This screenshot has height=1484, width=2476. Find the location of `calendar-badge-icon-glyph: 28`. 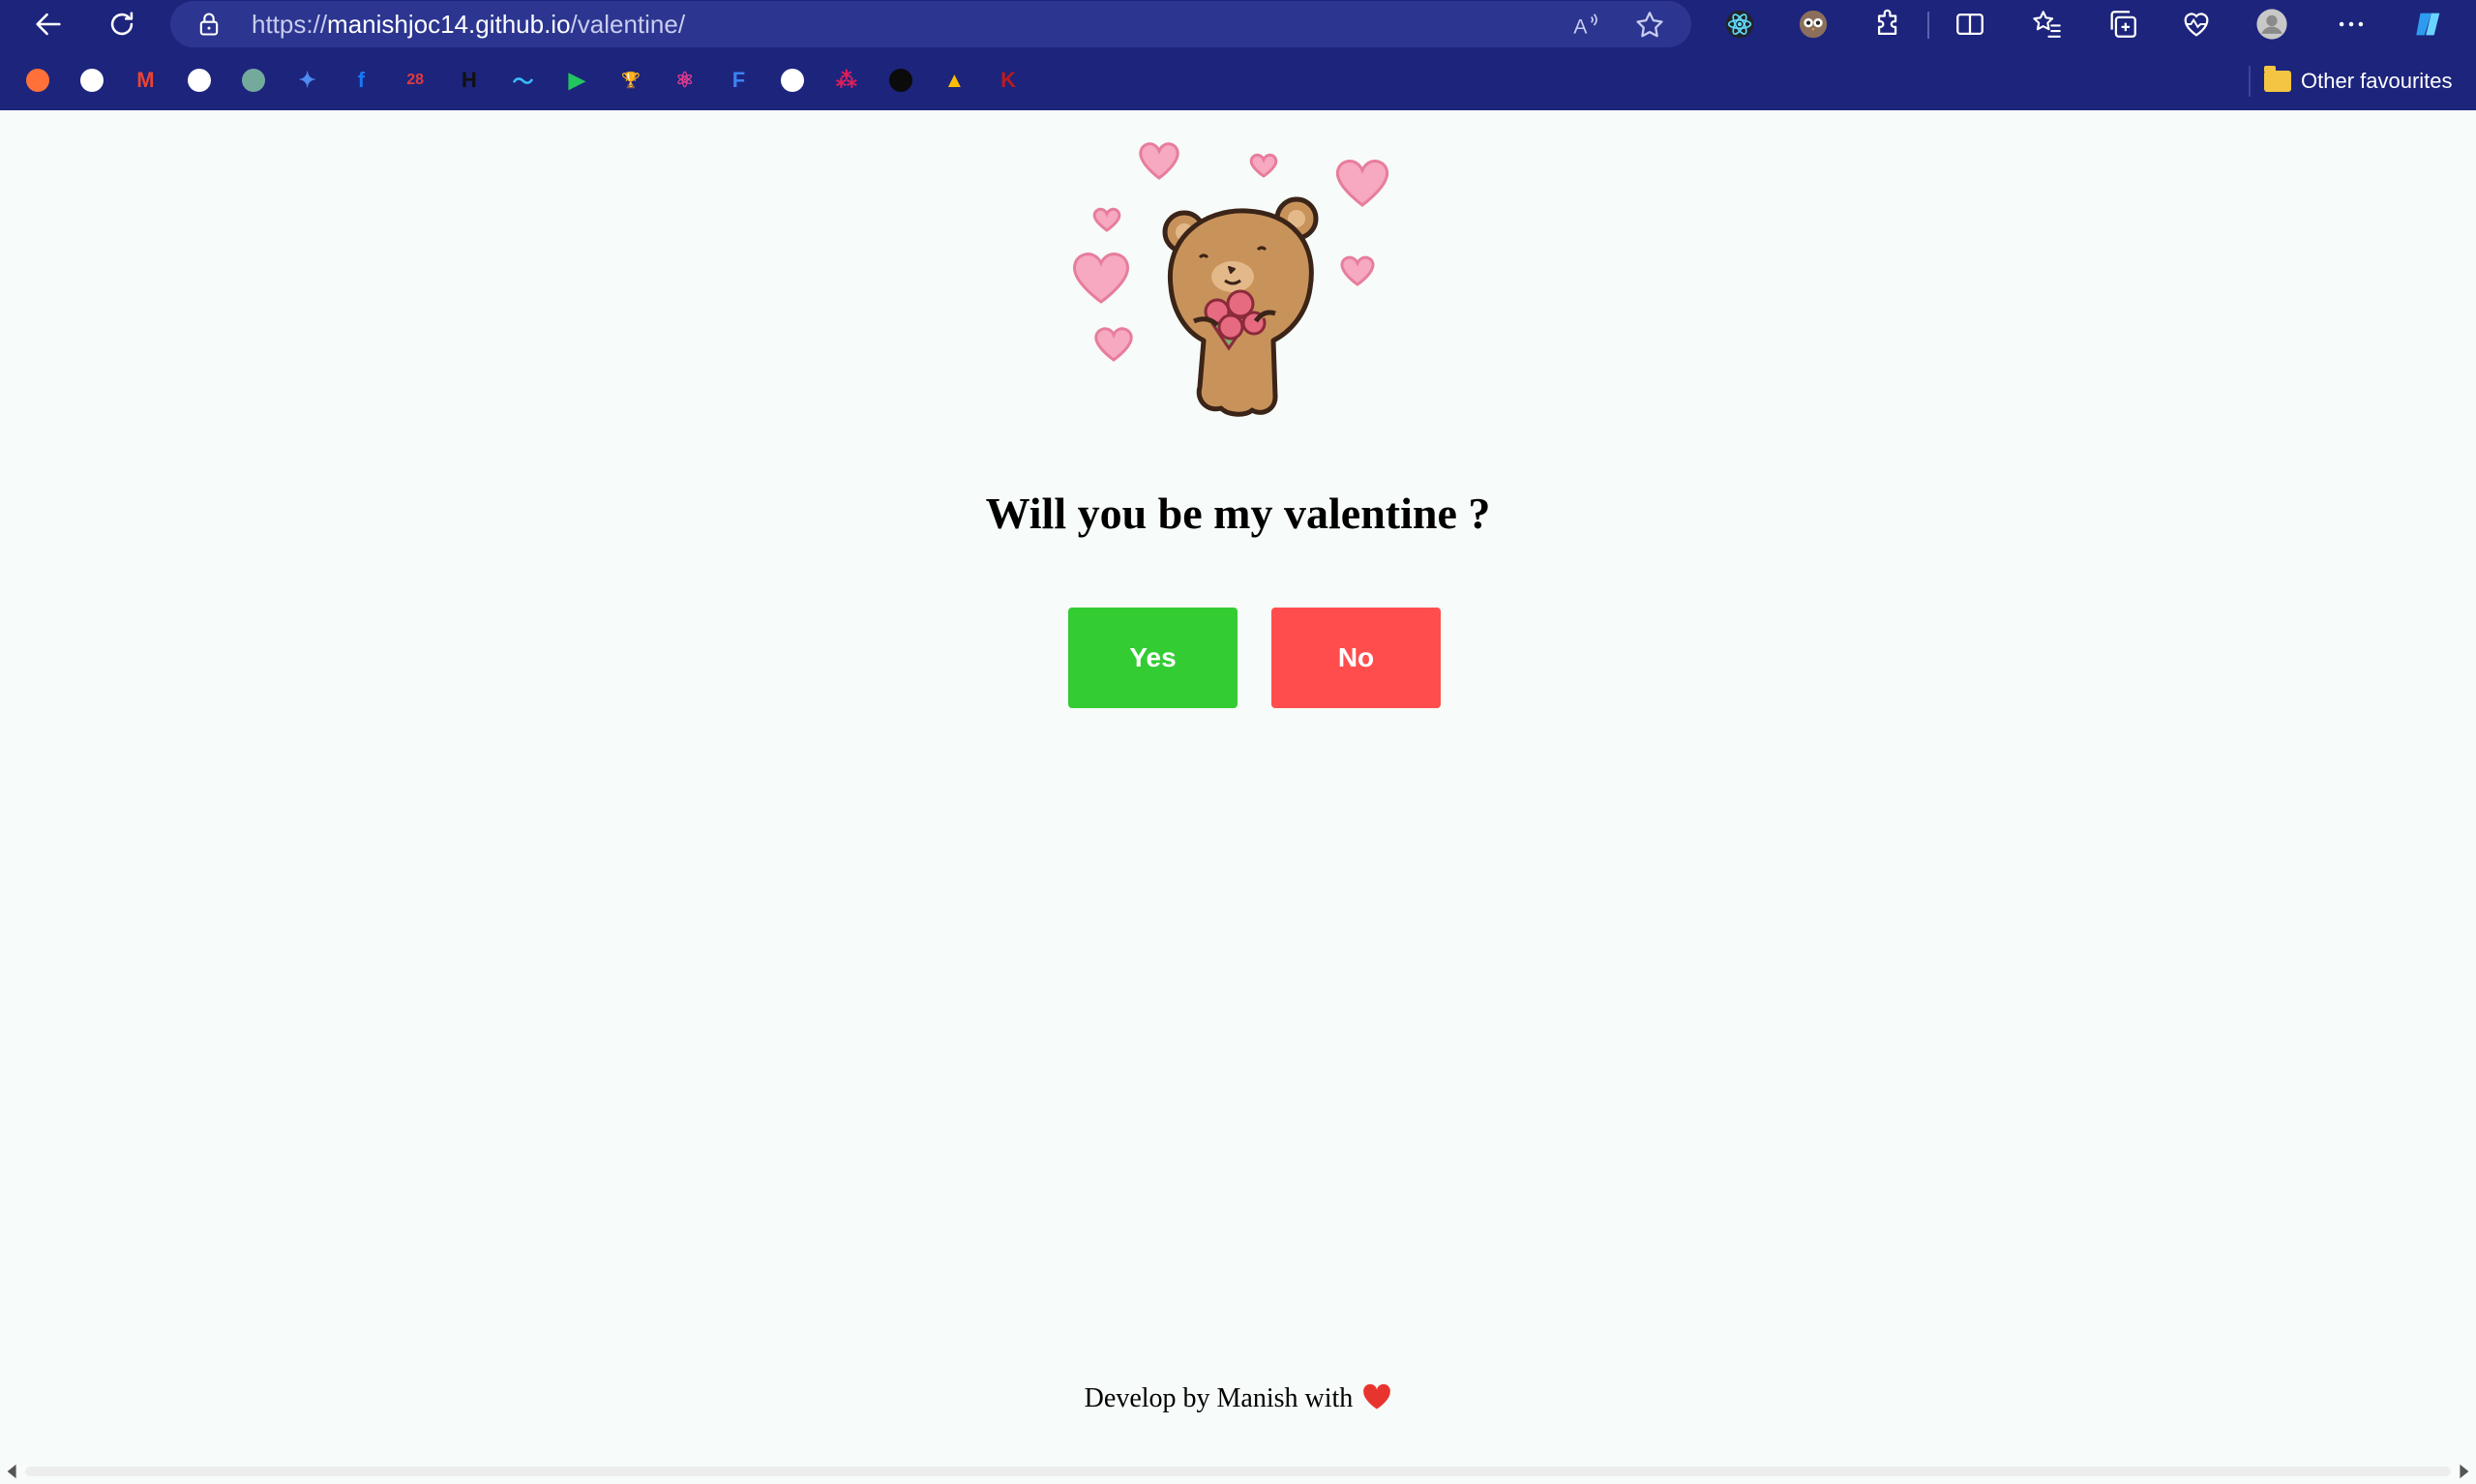

calendar-badge-icon-glyph: 28 is located at coordinates (415, 80).